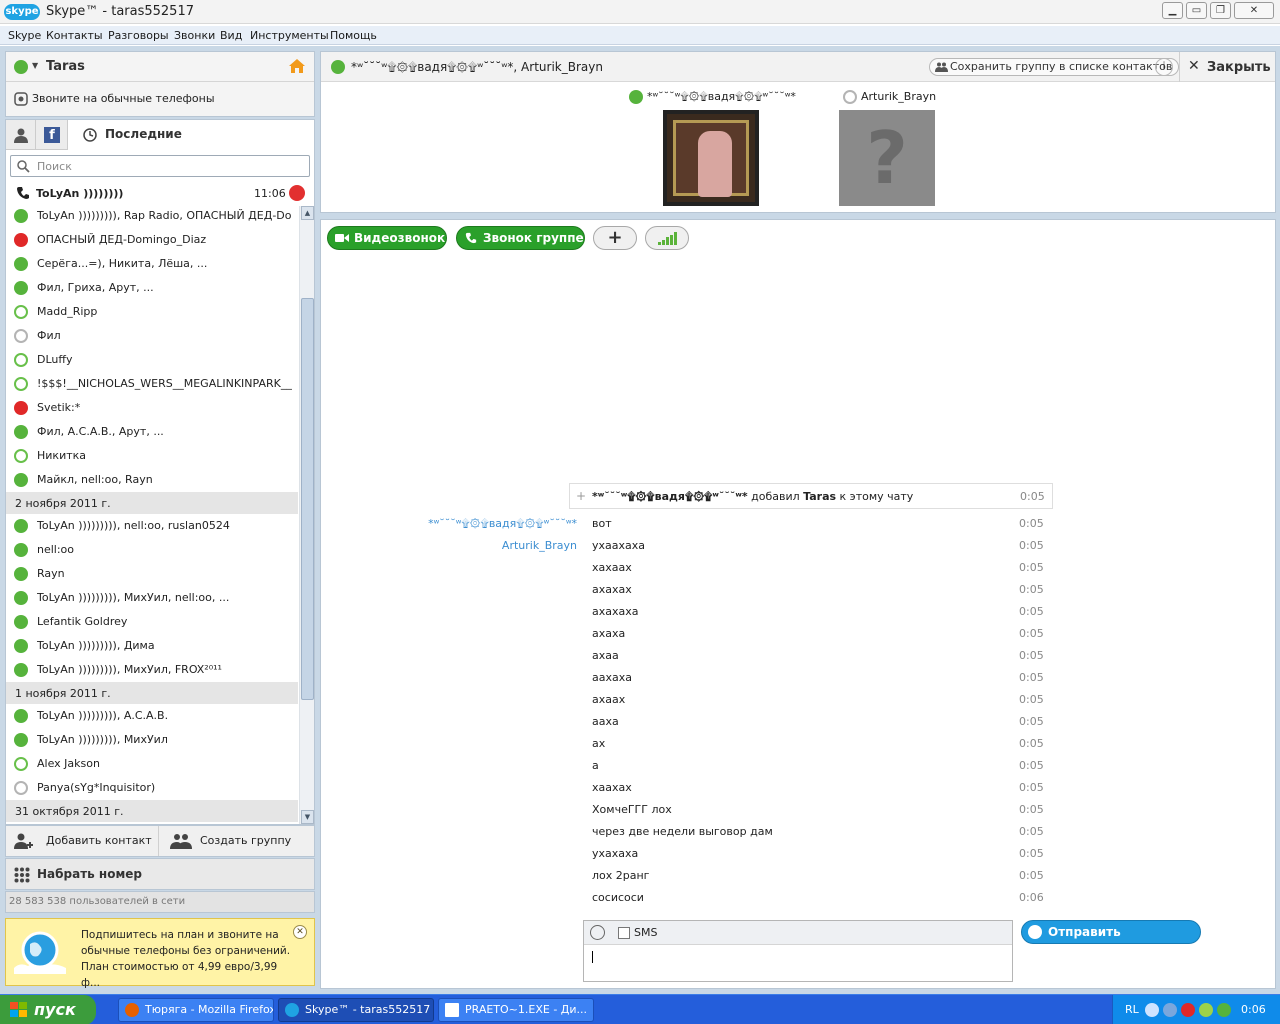 This screenshot has width=1280, height=1024. Describe the element at coordinates (138, 35) in the screenshot. I see `menu-conversations: Разговоры` at that location.